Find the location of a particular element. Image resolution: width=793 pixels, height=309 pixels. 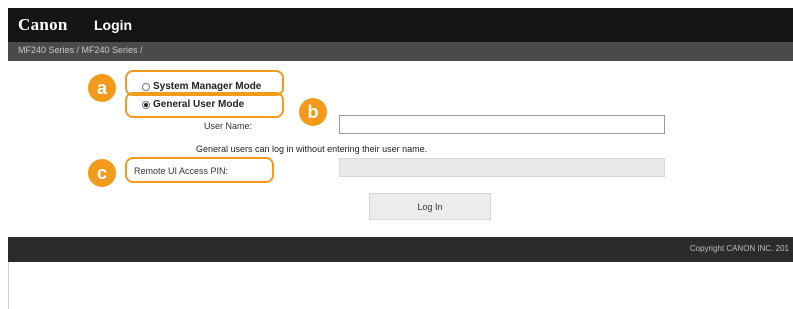

header-bar: Canon Login is located at coordinates (400, 25).